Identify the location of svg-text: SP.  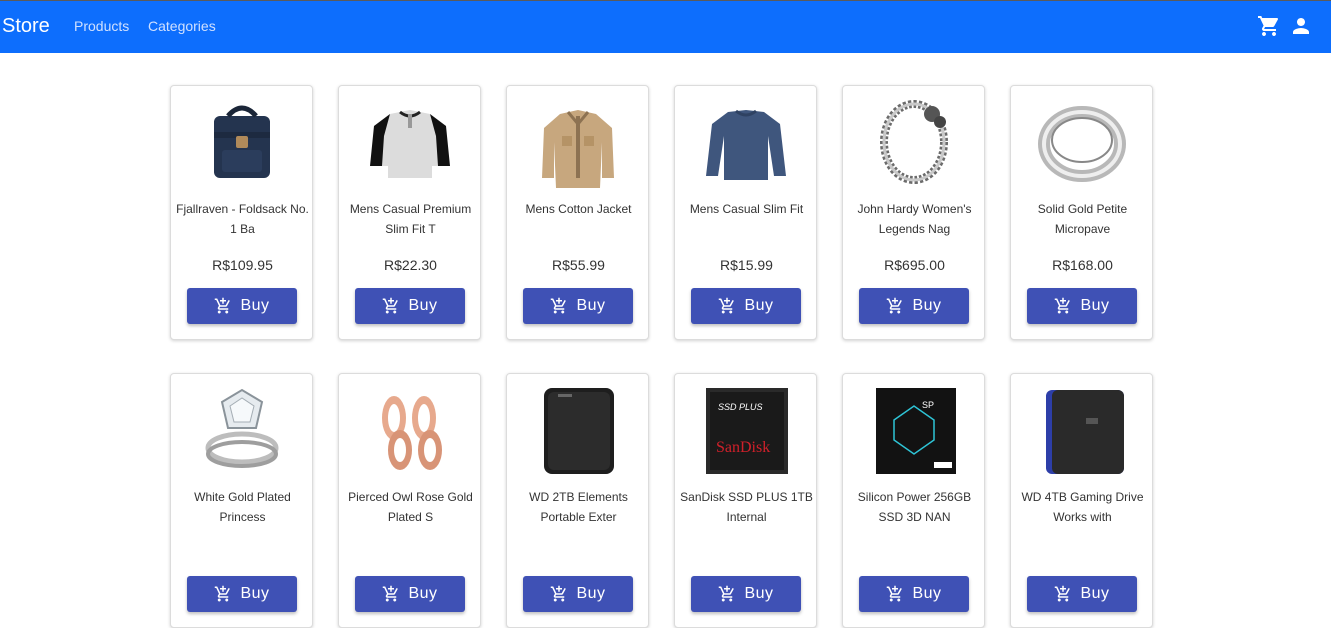
(928, 405).